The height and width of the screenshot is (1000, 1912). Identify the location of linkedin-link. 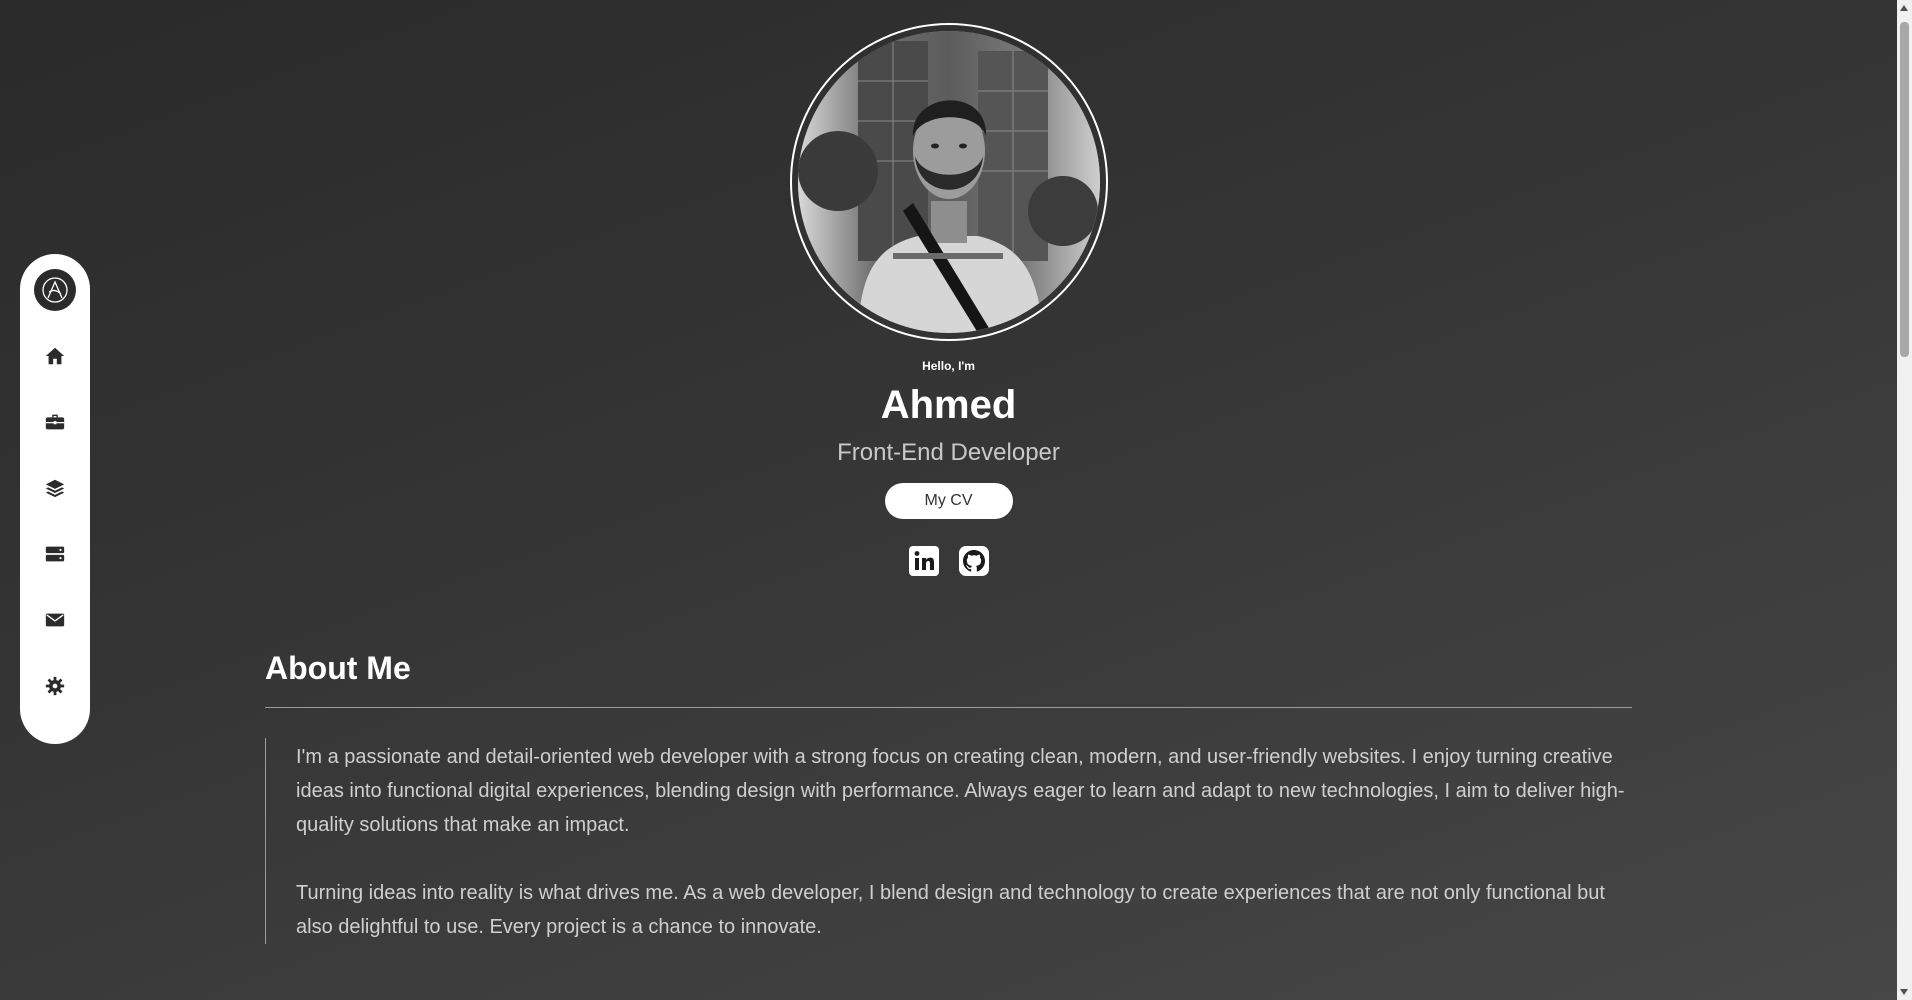
(924, 561).